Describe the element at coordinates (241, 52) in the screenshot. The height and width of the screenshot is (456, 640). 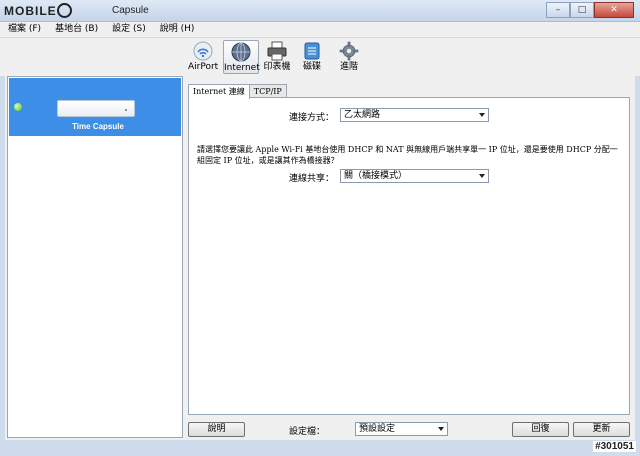
I see `internet-globe-icon` at that location.